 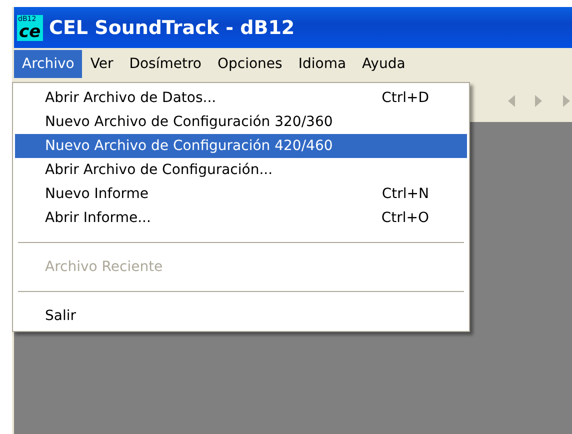 What do you see at coordinates (48, 64) in the screenshot?
I see `menu-bar-item: Archivo` at bounding box center [48, 64].